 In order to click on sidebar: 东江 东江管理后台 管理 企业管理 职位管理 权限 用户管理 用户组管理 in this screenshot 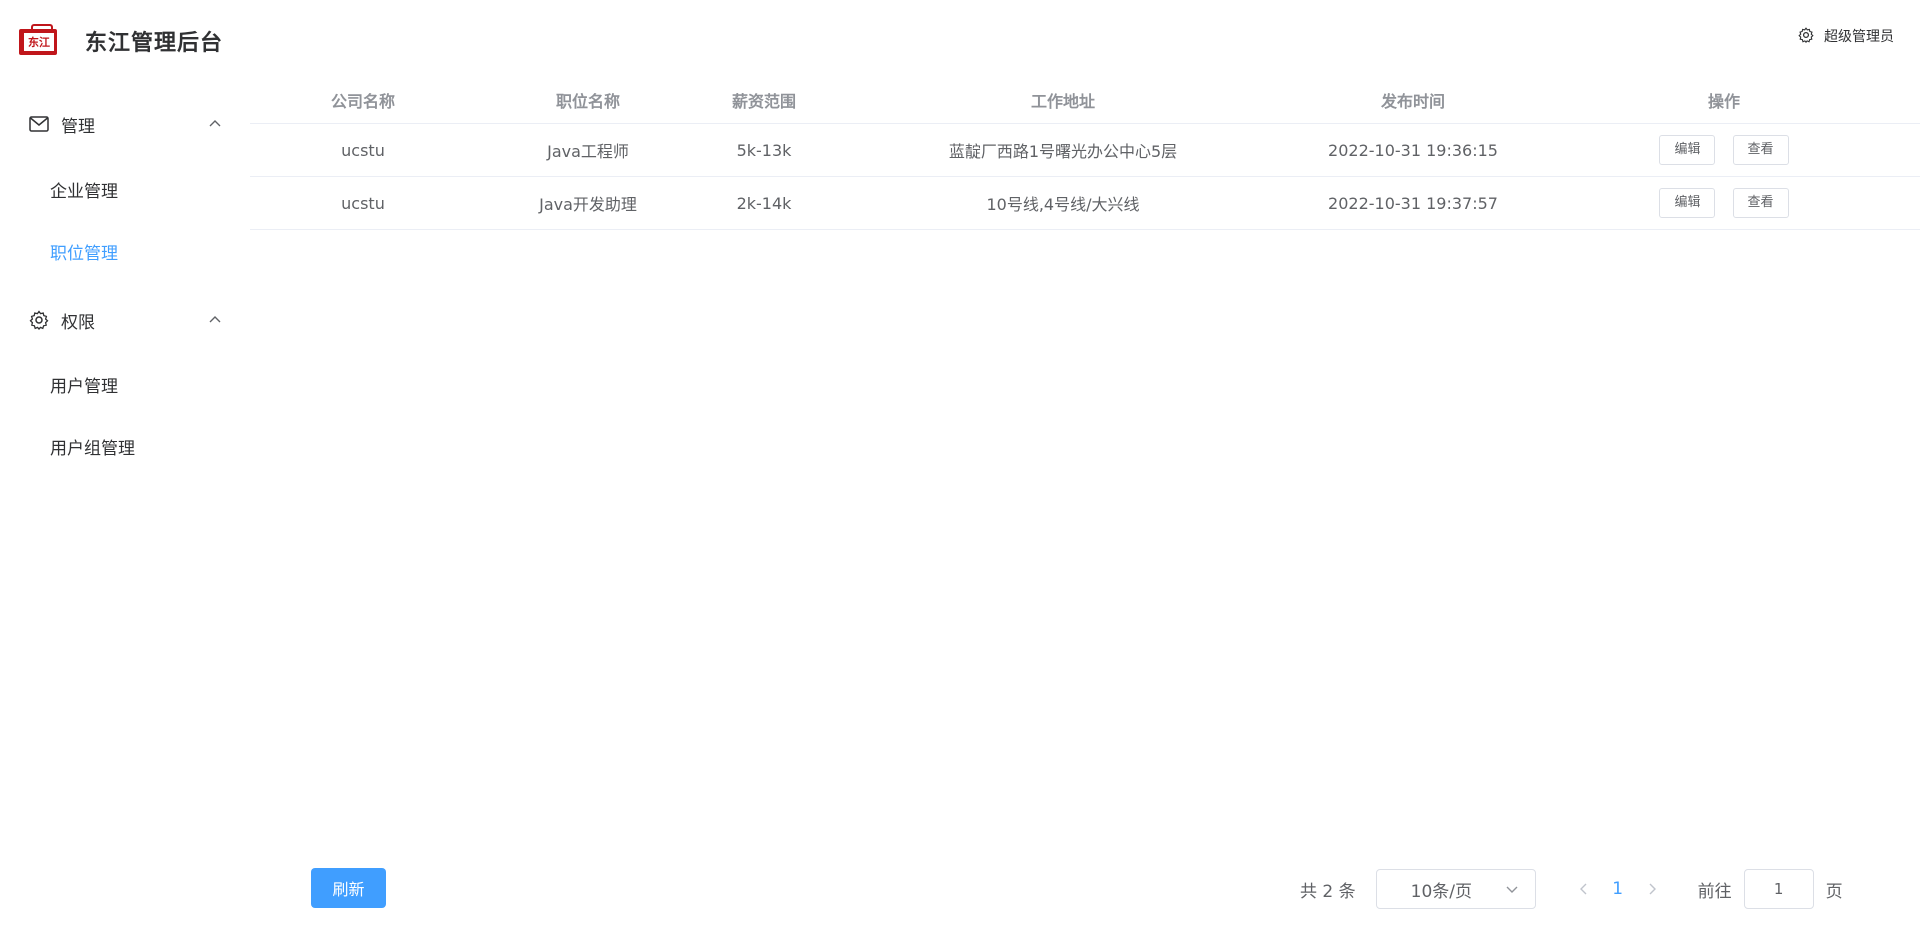, I will do `click(124, 465)`.